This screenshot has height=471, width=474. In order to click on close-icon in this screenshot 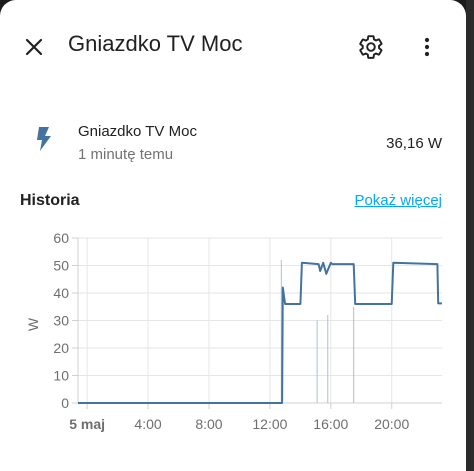, I will do `click(34, 47)`.